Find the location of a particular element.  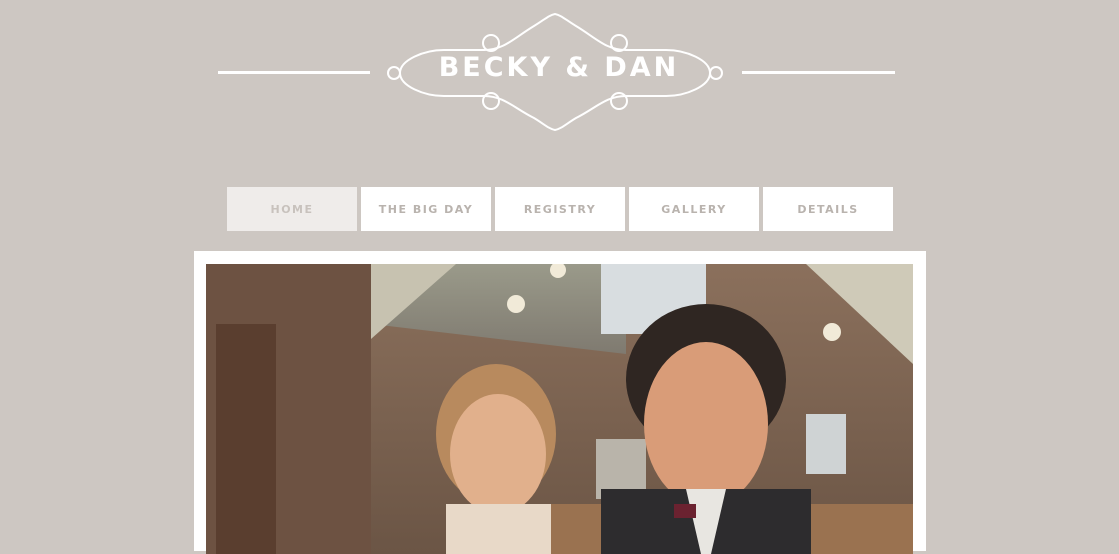

nav-home: HOME is located at coordinates (292, 209).